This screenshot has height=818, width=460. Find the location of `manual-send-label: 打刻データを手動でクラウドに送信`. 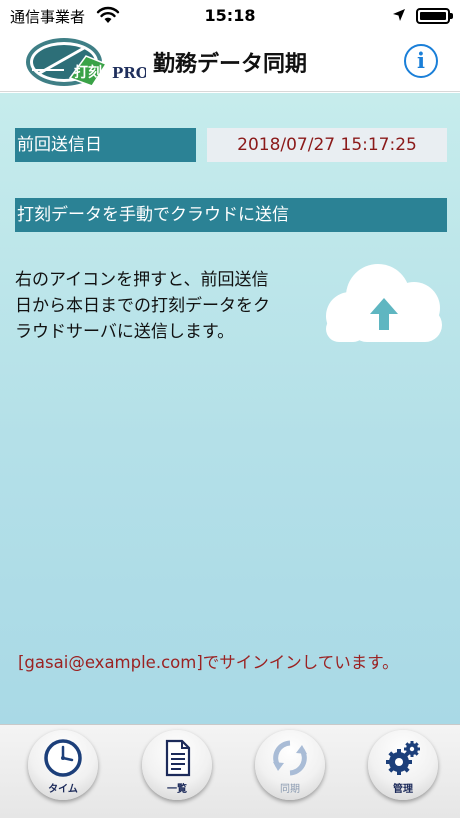

manual-send-label: 打刻データを手動でクラウドに送信 is located at coordinates (231, 215).